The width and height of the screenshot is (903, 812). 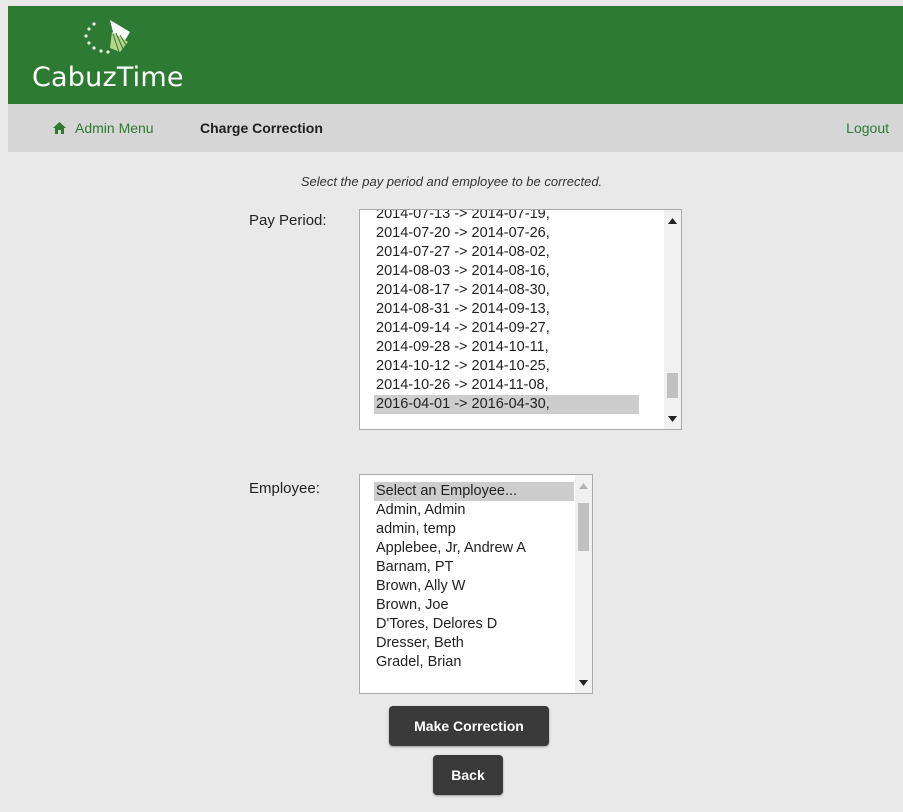 I want to click on make-correction-button: Make Correction, so click(x=469, y=726).